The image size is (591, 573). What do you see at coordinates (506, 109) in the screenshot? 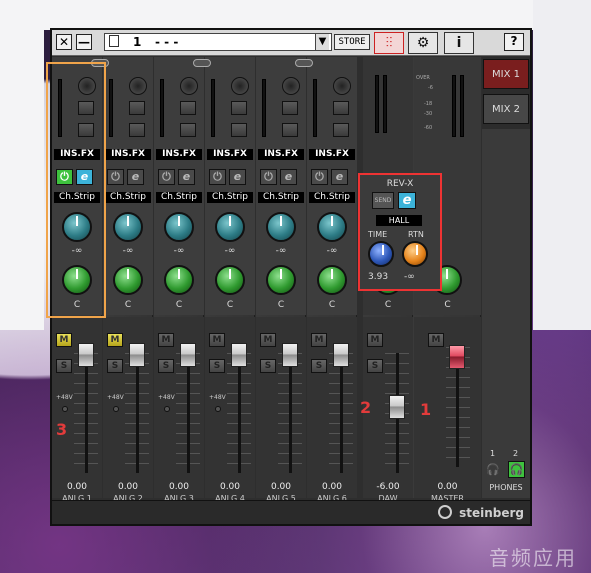
I see `tab-mix-2: MIX 2` at bounding box center [506, 109].